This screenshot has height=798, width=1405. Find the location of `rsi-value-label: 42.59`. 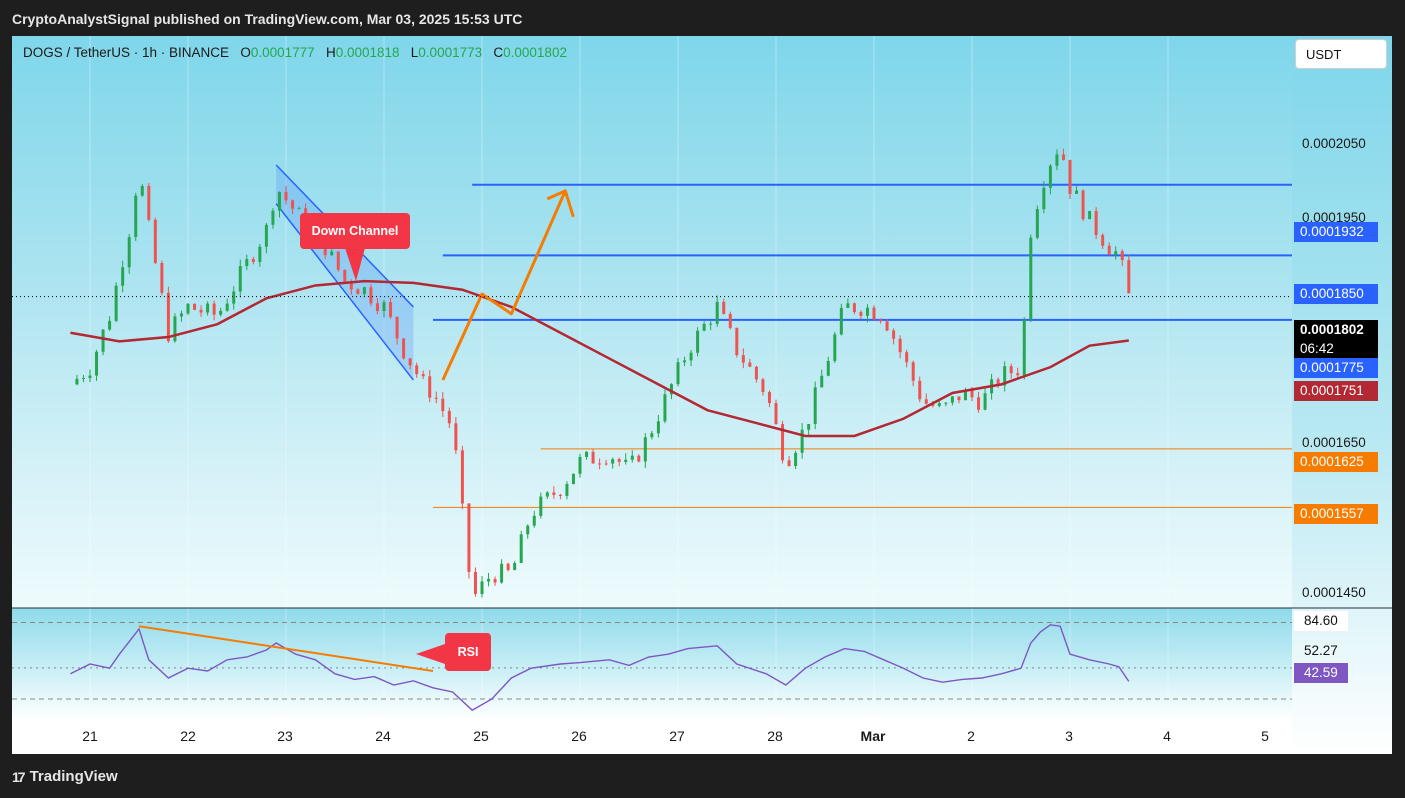

rsi-value-label: 42.59 is located at coordinates (1321, 673).